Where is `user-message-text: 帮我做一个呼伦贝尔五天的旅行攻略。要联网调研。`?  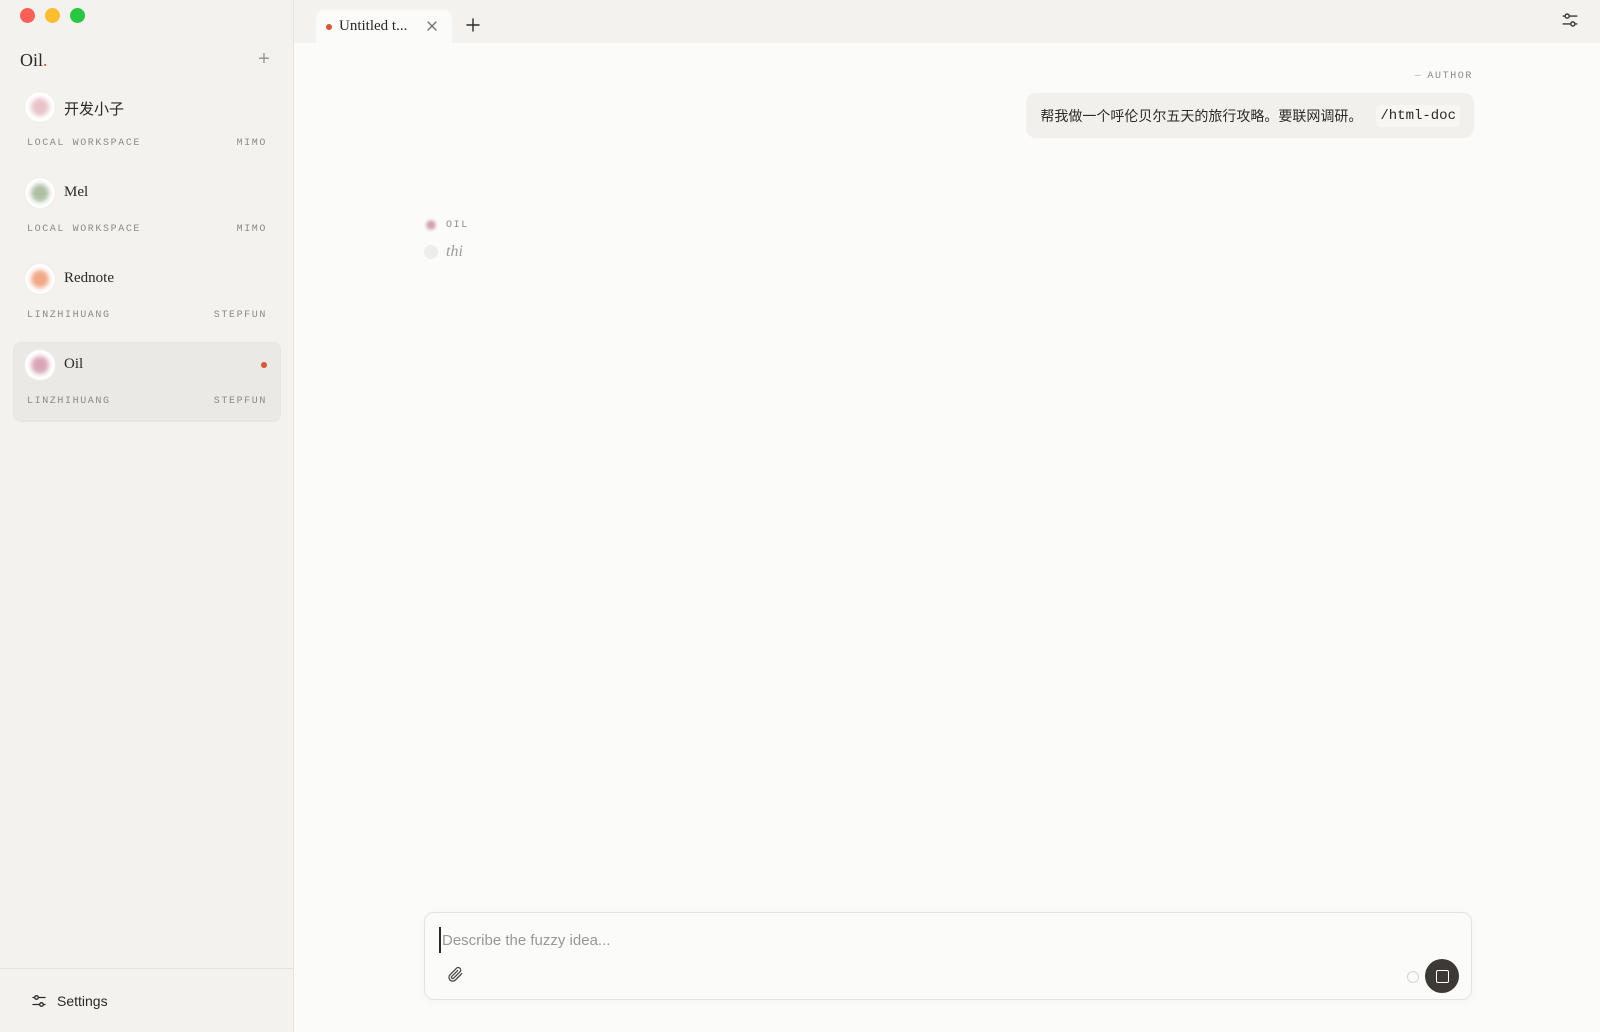 user-message-text: 帮我做一个呼伦贝尔五天的旅行攻略。要联网调研。 is located at coordinates (1201, 115).